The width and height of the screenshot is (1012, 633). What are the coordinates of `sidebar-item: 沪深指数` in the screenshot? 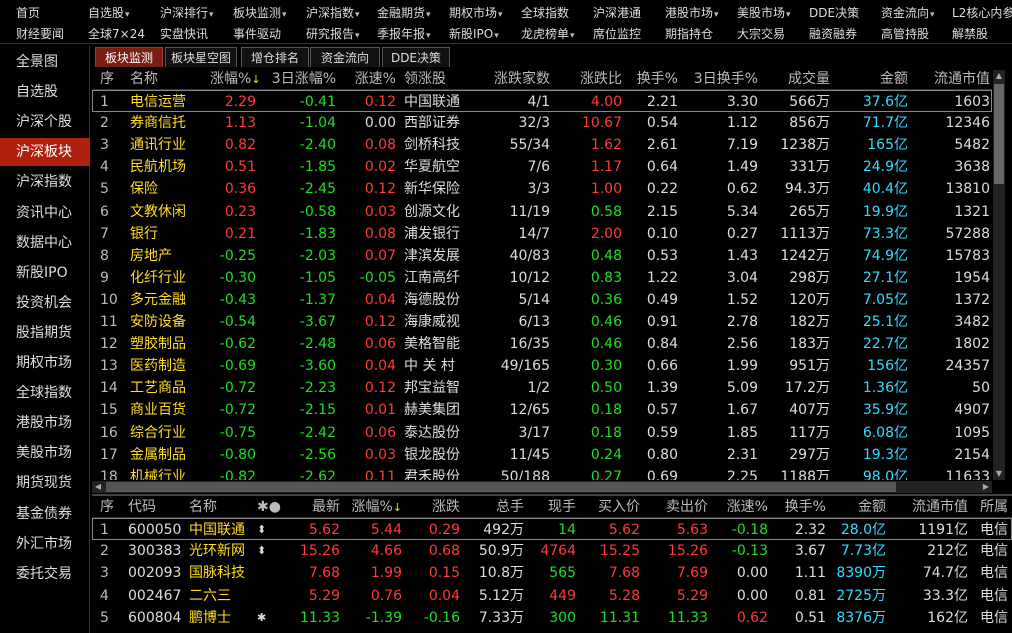 It's located at (45, 182).